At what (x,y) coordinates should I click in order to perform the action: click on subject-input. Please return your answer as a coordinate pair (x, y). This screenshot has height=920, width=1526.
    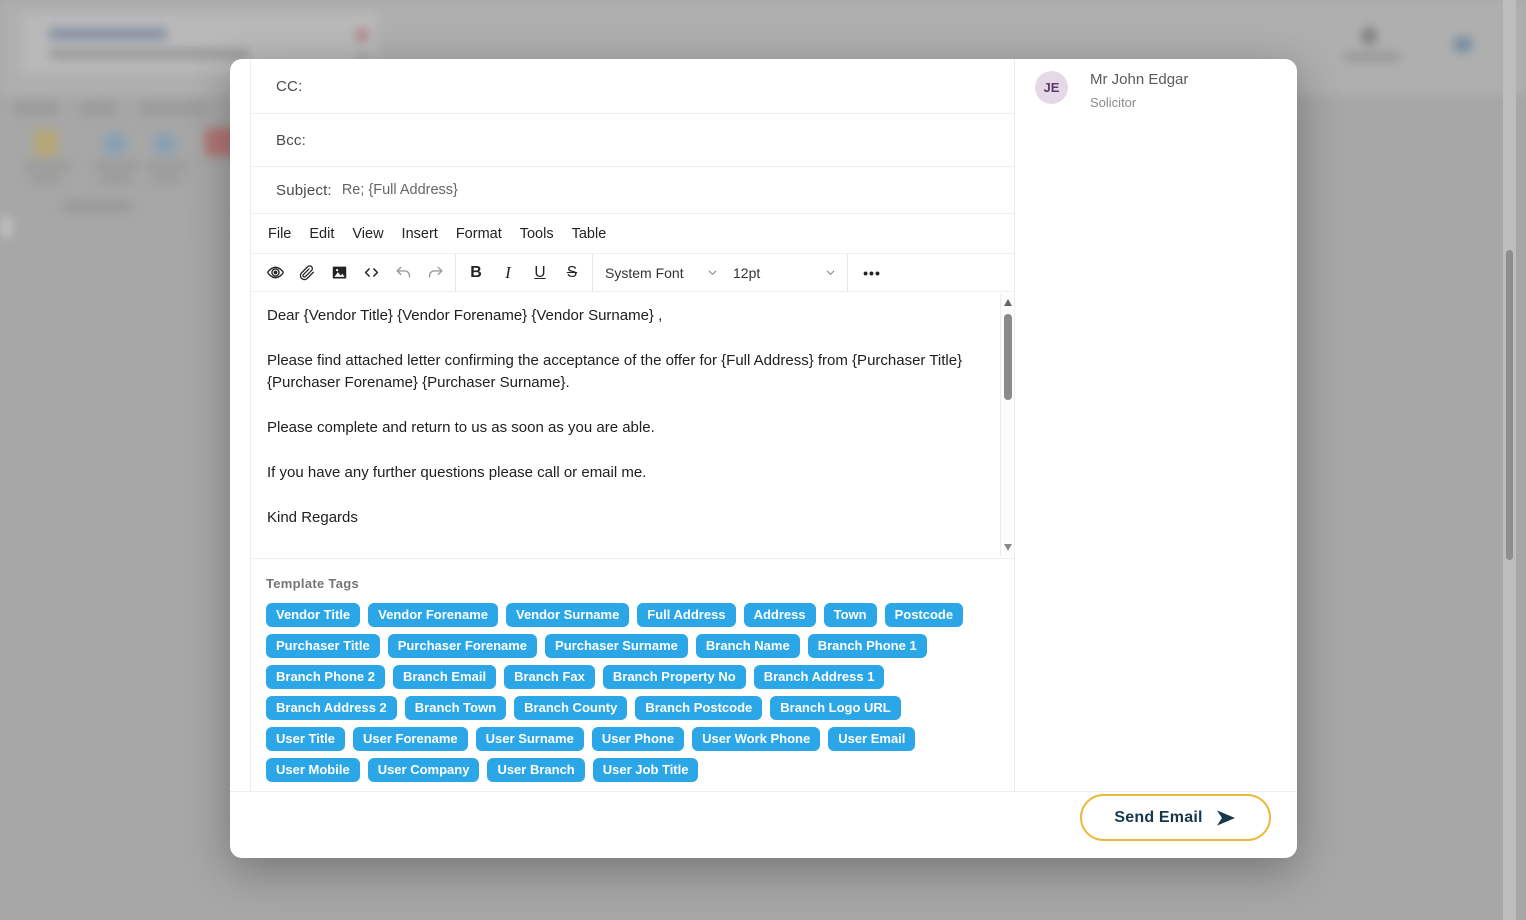
    Looking at the image, I should click on (677, 190).